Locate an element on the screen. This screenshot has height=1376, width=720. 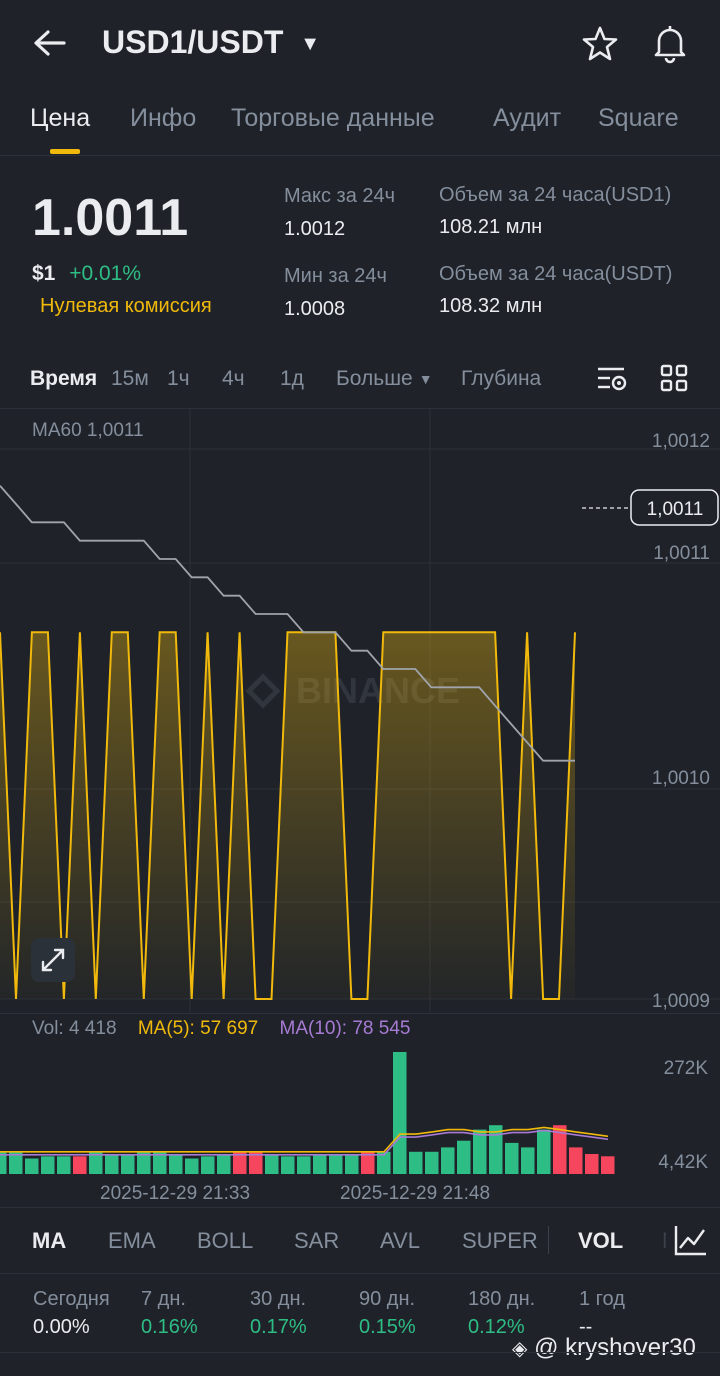
low-24h-value: 1.0008 is located at coordinates (315, 309).